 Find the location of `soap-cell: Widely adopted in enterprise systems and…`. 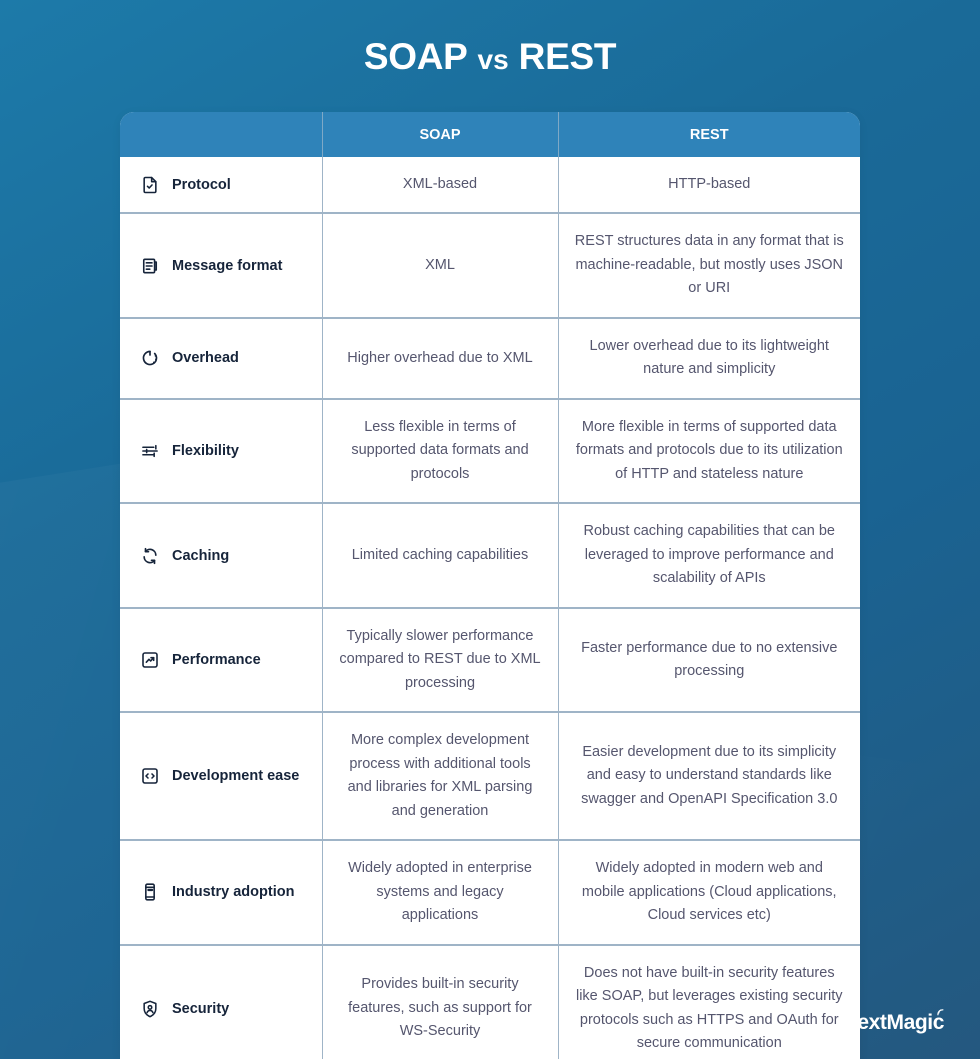

soap-cell: Widely adopted in enterprise systems and… is located at coordinates (440, 892).